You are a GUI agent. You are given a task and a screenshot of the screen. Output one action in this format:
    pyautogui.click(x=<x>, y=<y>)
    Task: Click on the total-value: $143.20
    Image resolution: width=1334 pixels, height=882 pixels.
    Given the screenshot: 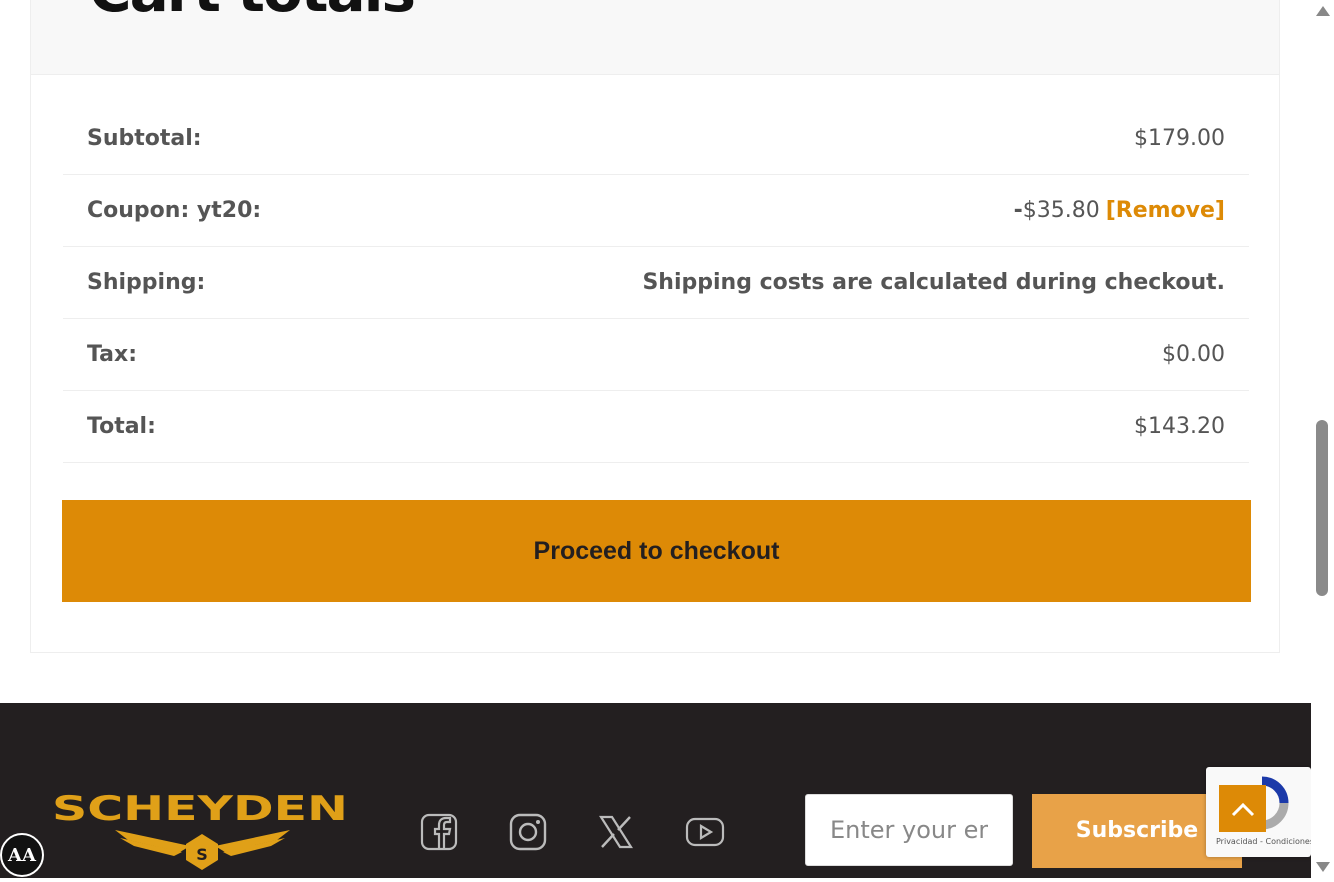 What is the action you would take?
    pyautogui.click(x=1179, y=426)
    